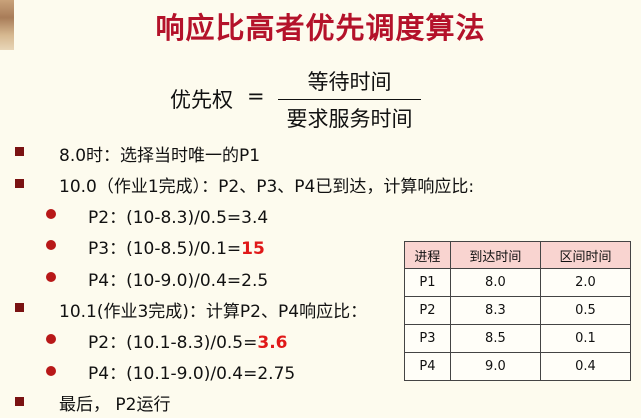 The height and width of the screenshot is (418, 641). I want to click on column-header: 到达时间, so click(495, 255).